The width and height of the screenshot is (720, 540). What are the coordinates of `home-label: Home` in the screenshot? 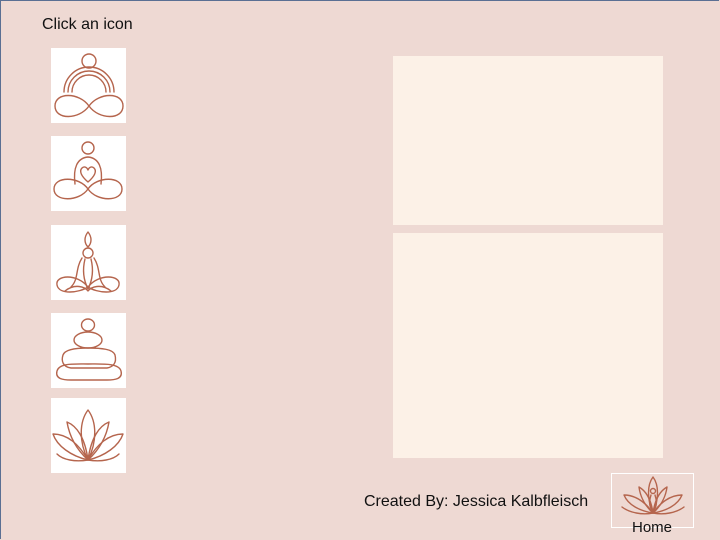 It's located at (652, 527).